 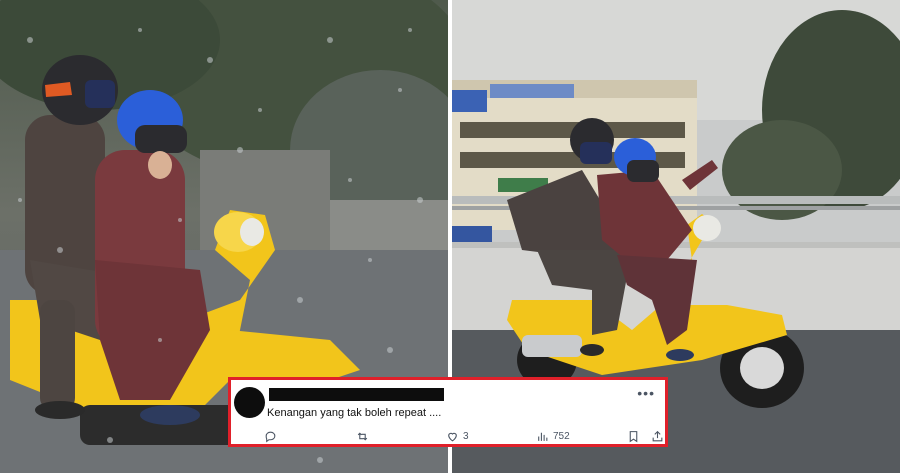 I want to click on like-button: 3, so click(x=457, y=436).